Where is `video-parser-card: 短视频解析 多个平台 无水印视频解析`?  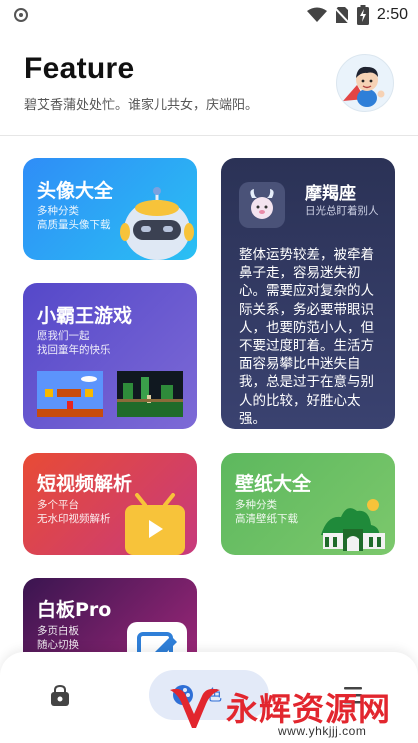
video-parser-card: 短视频解析 多个平台 无水印视频解析 is located at coordinates (110, 504).